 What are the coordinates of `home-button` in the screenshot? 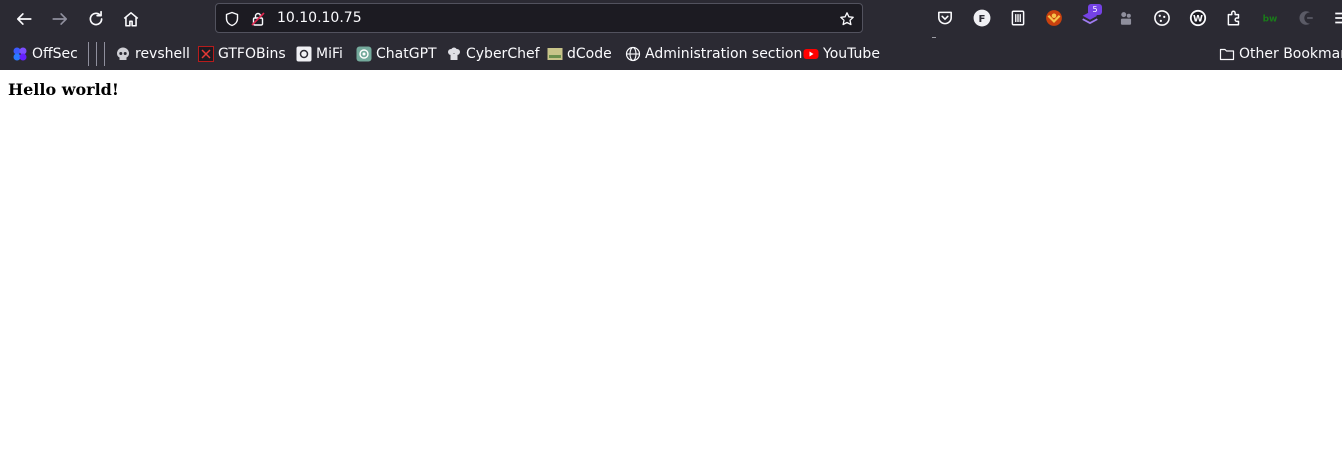 It's located at (131, 19).